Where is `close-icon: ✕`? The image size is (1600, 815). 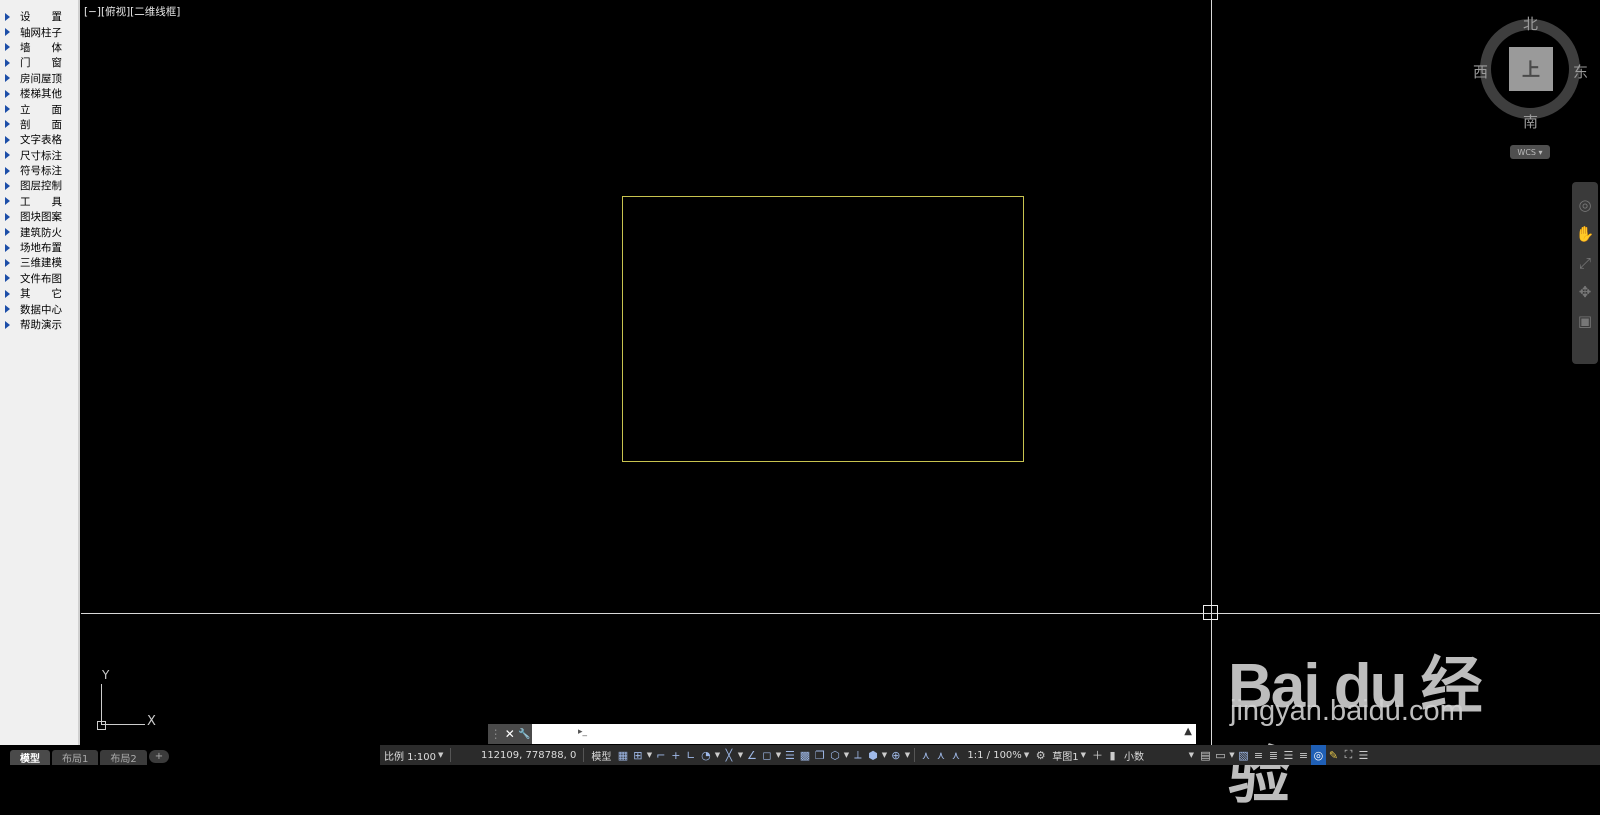 close-icon: ✕ is located at coordinates (510, 734).